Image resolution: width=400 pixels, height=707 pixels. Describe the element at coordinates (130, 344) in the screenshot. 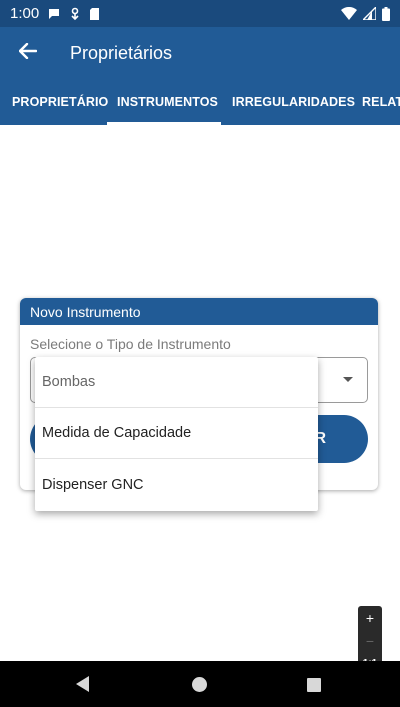

I see `instrument-type-label: Selecione o Tipo de Instrumento` at that location.